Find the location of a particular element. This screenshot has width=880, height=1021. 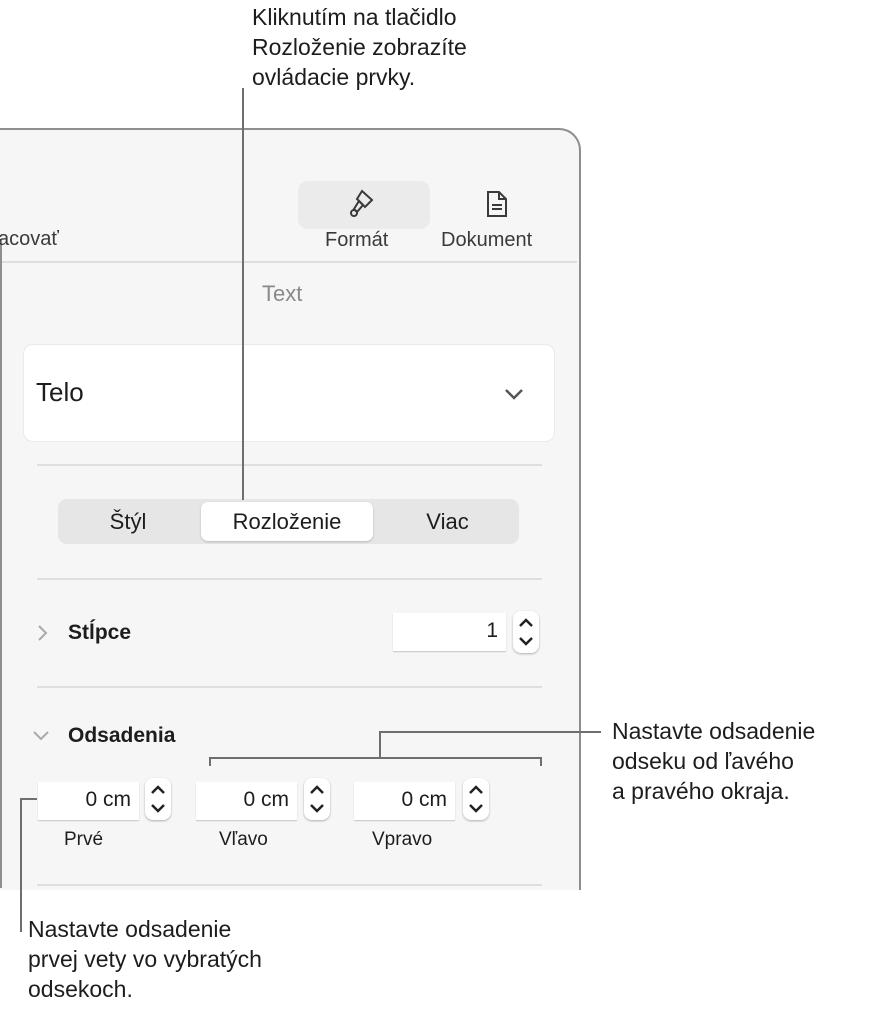

columns-stepper is located at coordinates (526, 632).